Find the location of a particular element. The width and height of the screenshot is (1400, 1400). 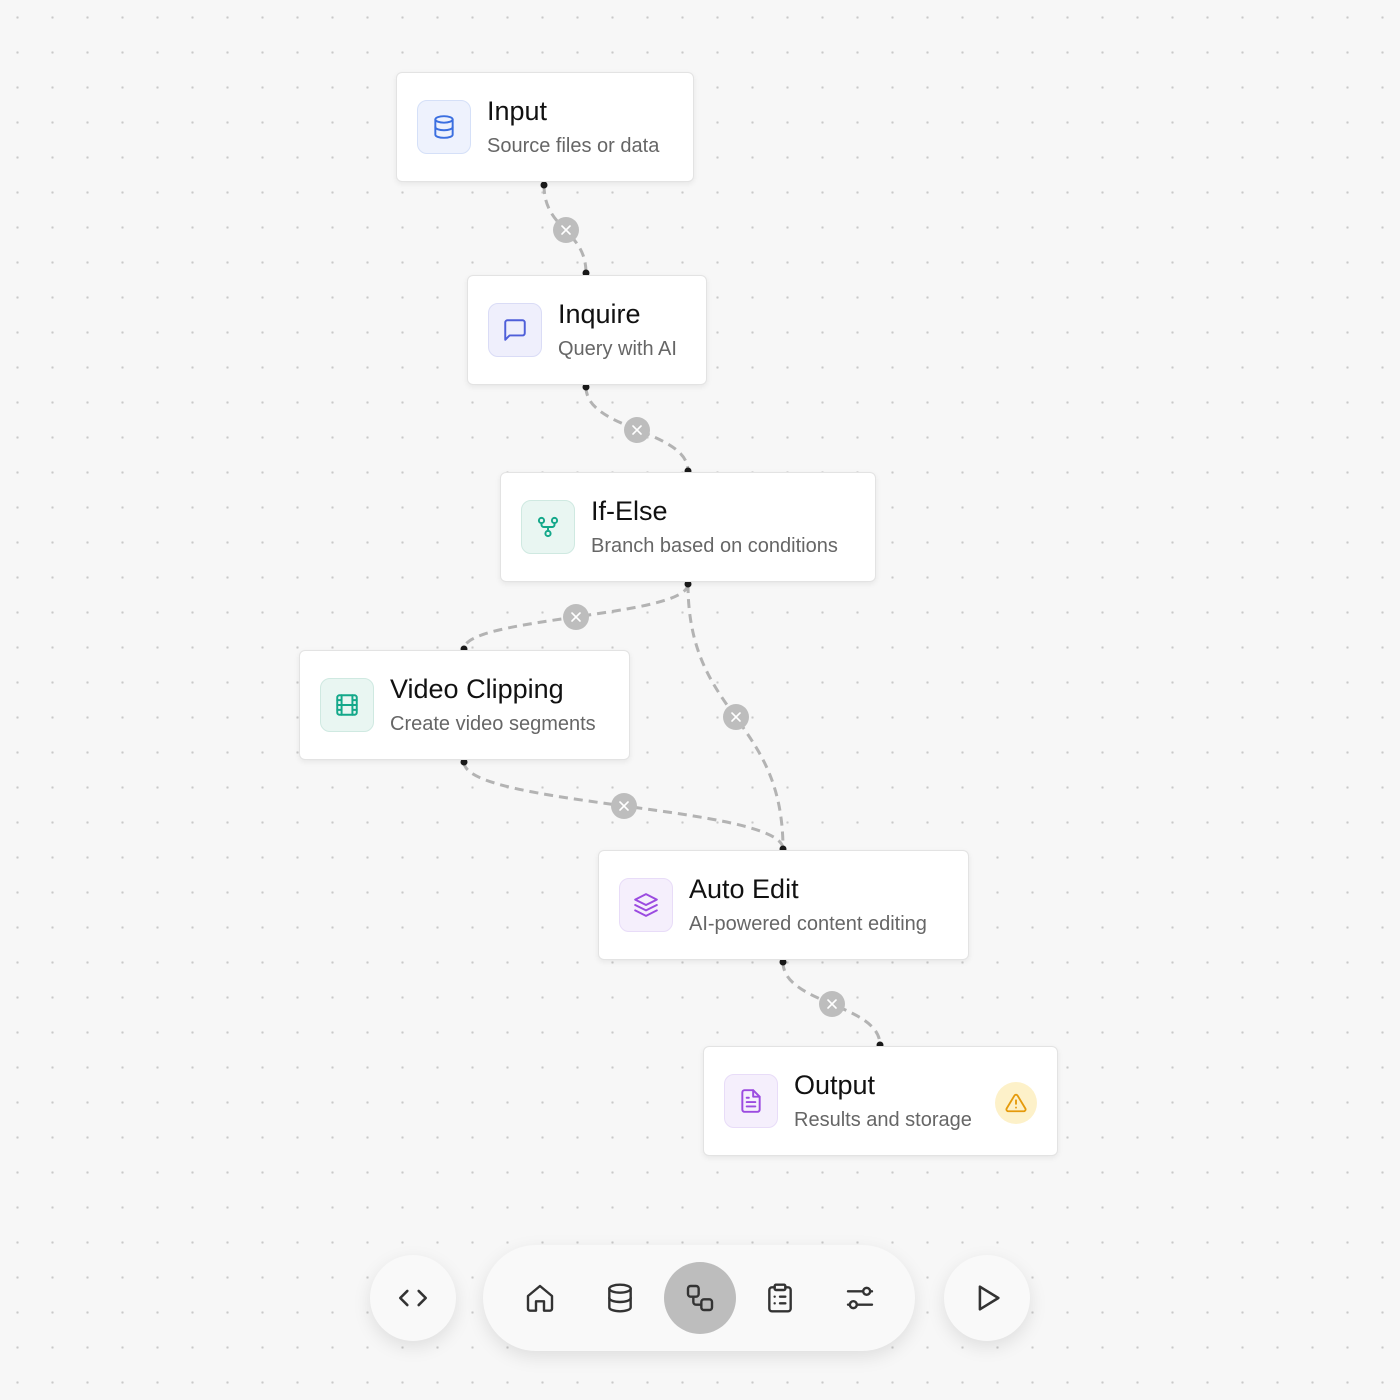

code-icon is located at coordinates (413, 1298).